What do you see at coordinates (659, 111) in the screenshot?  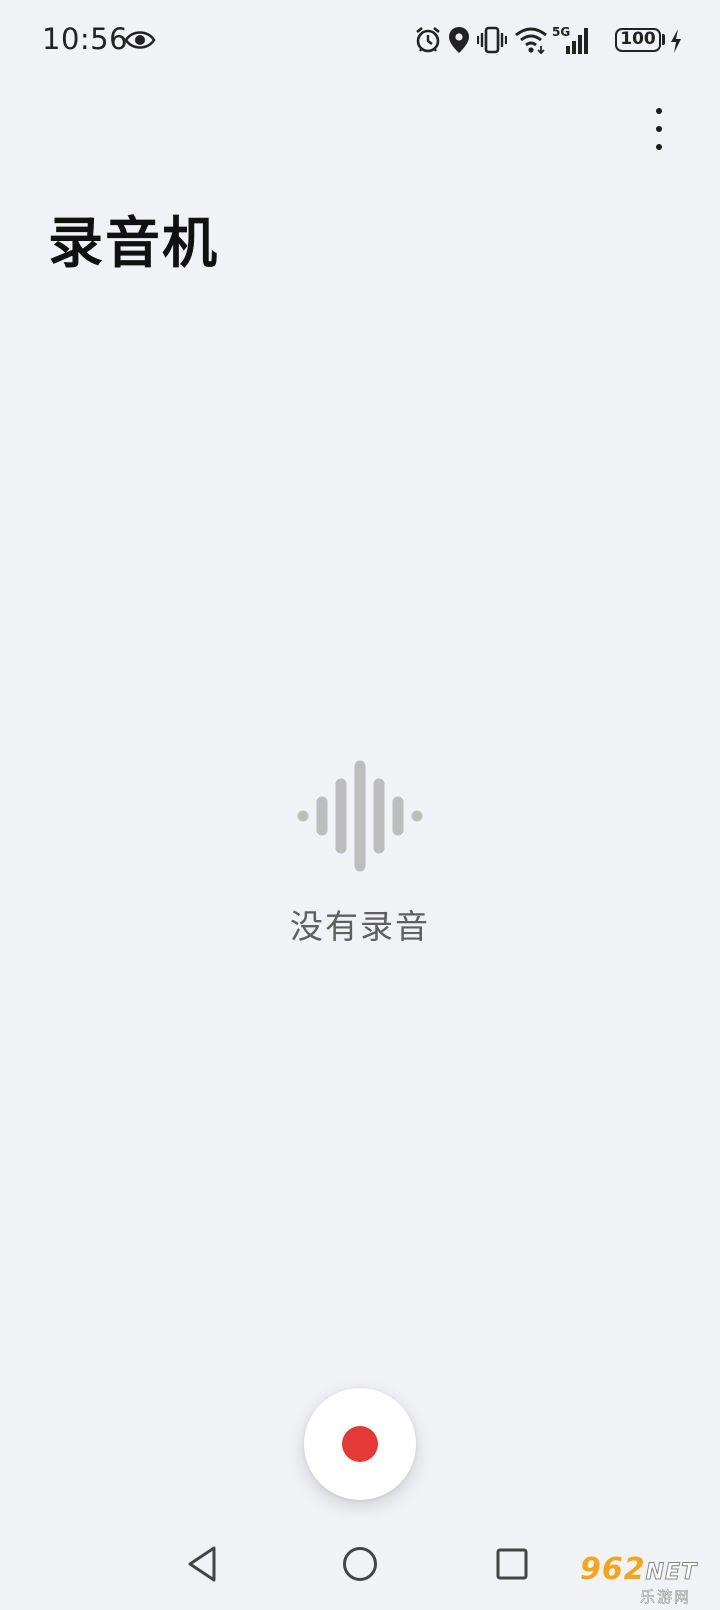 I see `more-vertical-icon` at bounding box center [659, 111].